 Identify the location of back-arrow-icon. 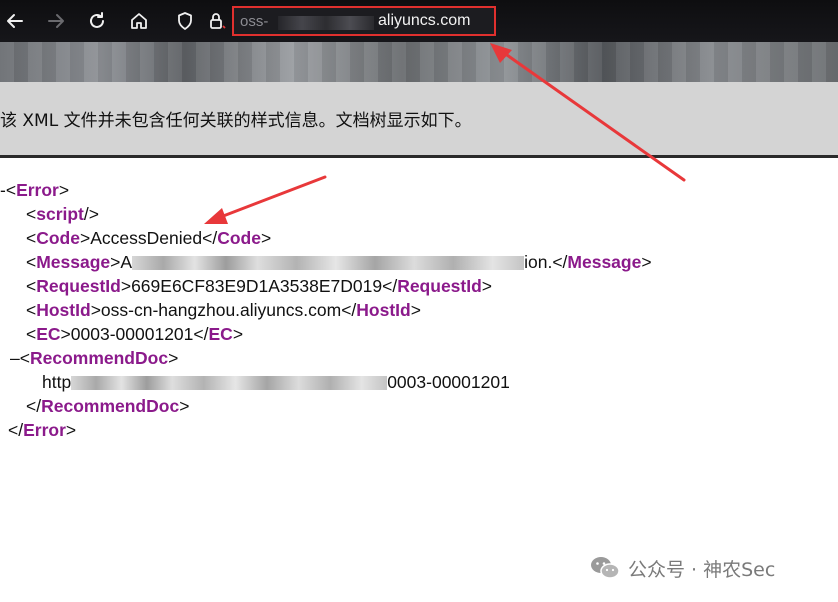
(15, 21).